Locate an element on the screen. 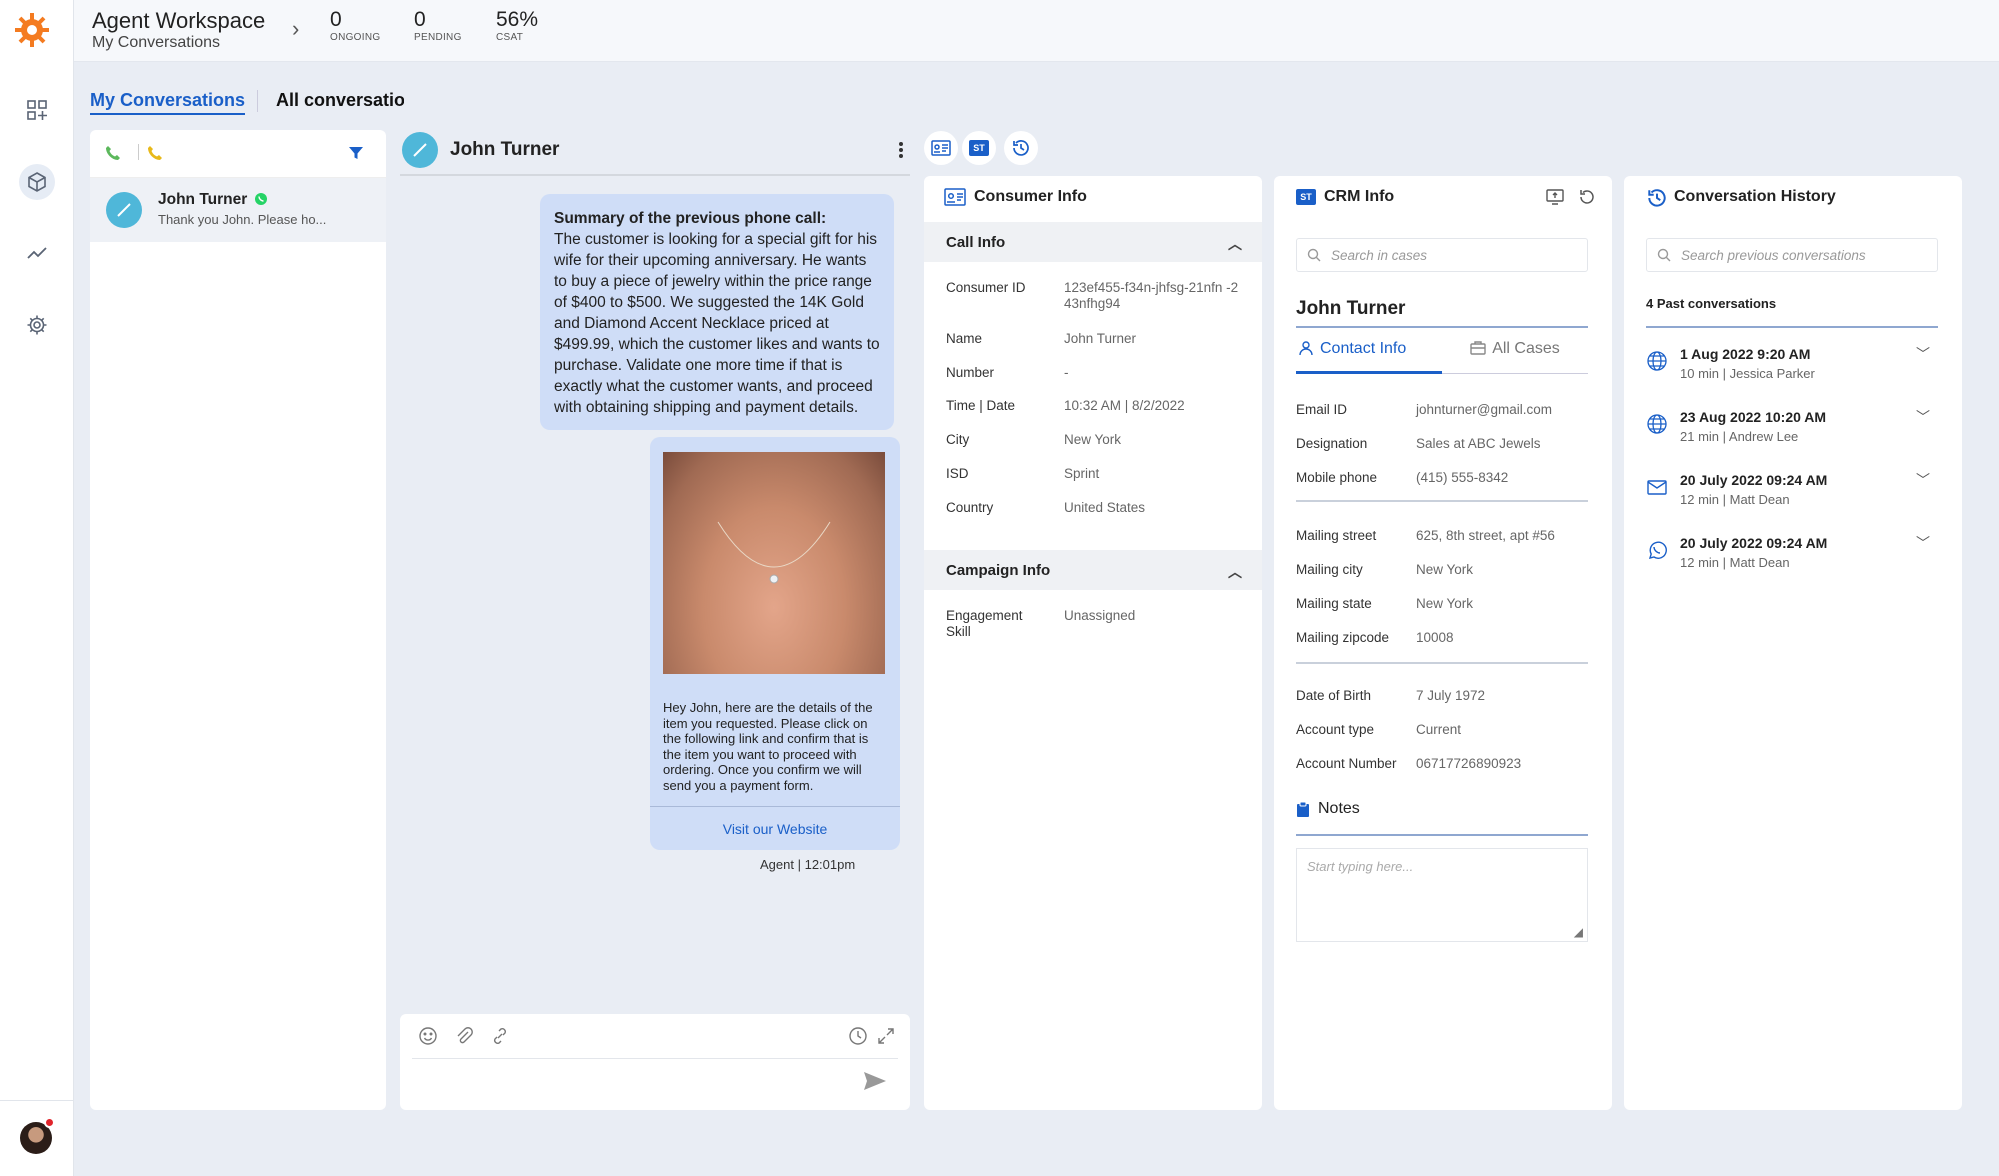  workspace-title: Agent Workspace is located at coordinates (179, 20).